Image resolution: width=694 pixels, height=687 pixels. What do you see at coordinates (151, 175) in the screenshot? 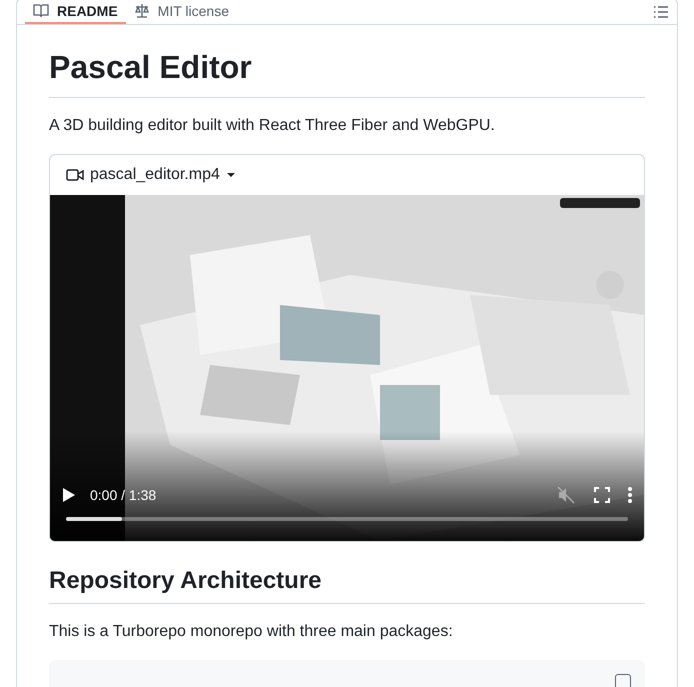
I see `file-dropdown: pascal_editor.mp4` at bounding box center [151, 175].